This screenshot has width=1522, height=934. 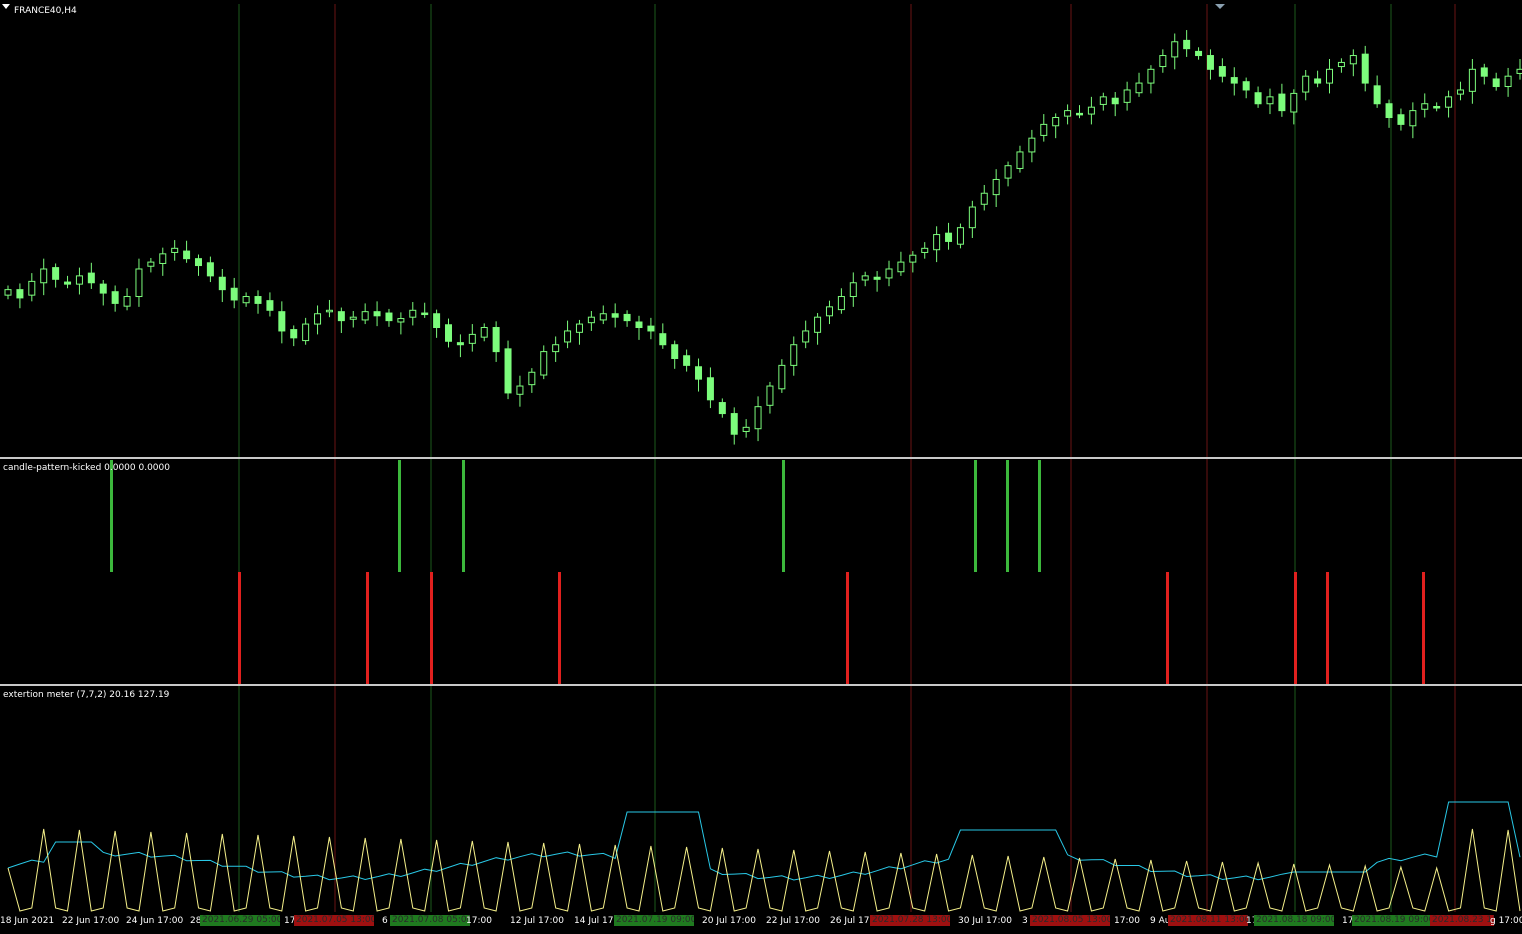 I want to click on time-tag: 2021.08.05 13:00, so click(x=1070, y=920).